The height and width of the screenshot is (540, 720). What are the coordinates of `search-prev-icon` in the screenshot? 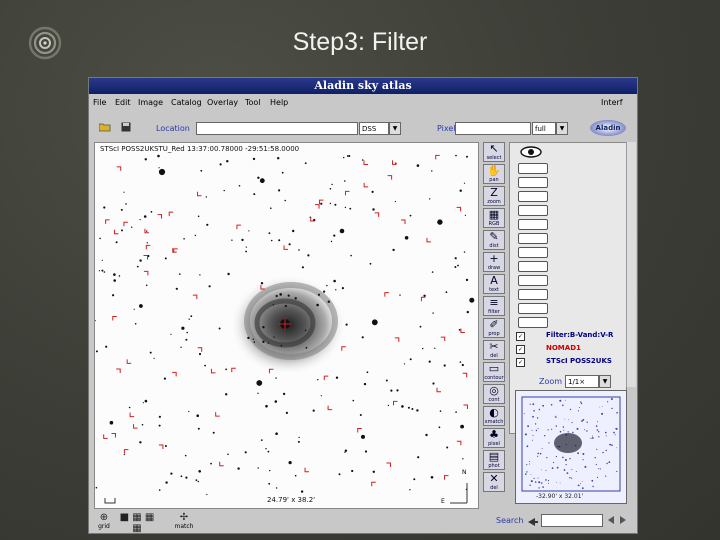 It's located at (611, 520).